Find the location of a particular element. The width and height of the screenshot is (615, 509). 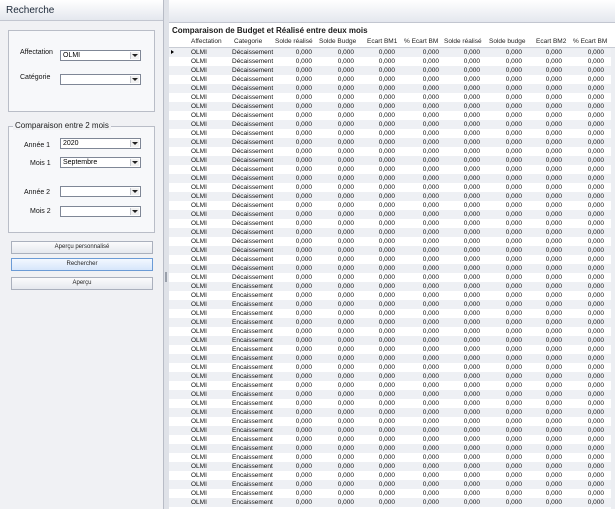

cell-categorie: Décaissement is located at coordinates (253, 142).